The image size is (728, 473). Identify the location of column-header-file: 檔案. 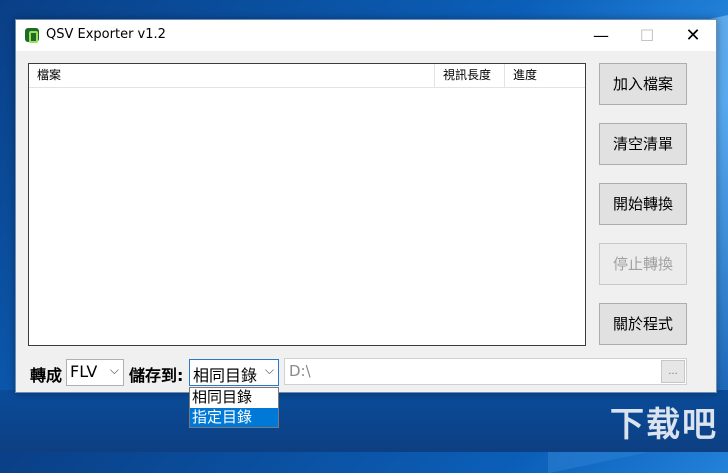
(232, 75).